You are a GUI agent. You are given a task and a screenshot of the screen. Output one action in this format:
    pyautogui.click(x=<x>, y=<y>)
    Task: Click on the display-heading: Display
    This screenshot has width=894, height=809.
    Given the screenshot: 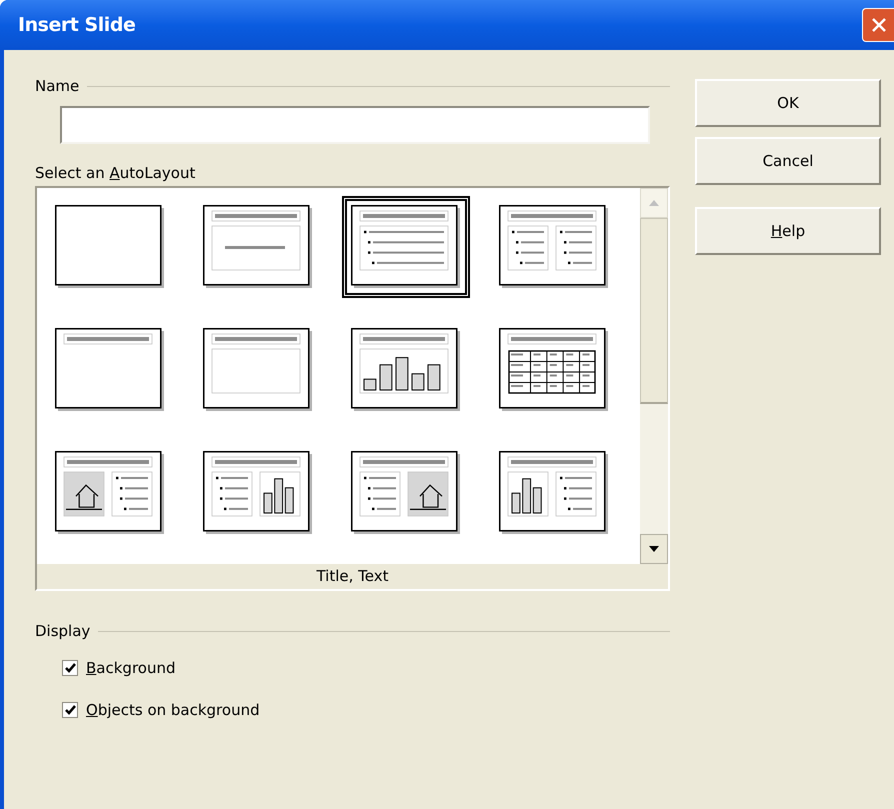 What is the action you would take?
    pyautogui.click(x=62, y=631)
    